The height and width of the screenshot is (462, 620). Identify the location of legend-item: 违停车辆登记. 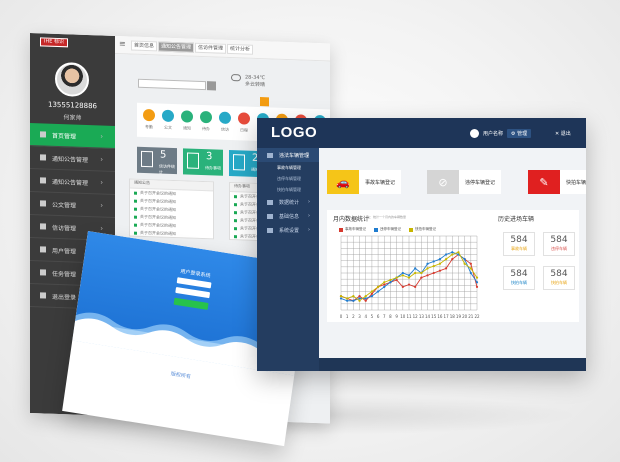
(387, 229).